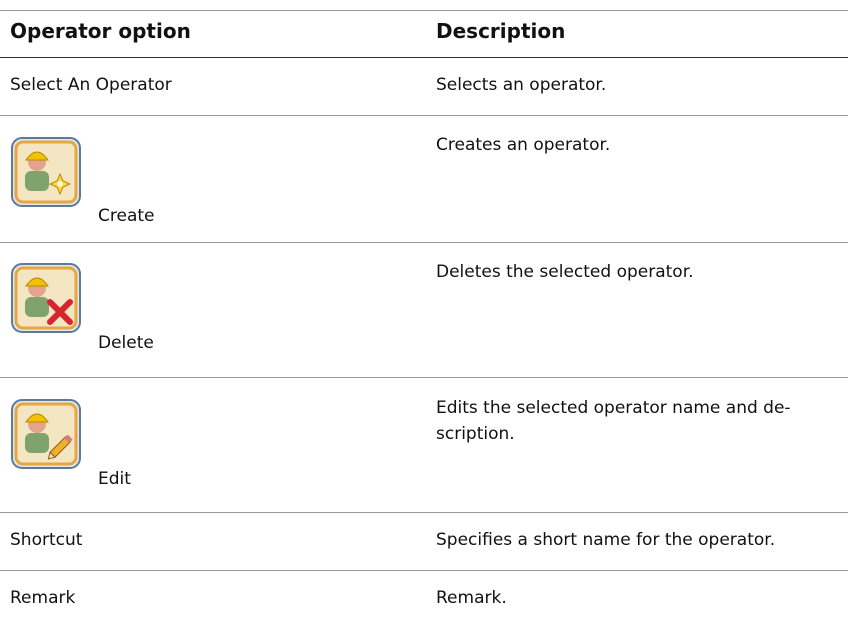 This screenshot has width=848, height=624. I want to click on description-remark: Remark., so click(471, 598).